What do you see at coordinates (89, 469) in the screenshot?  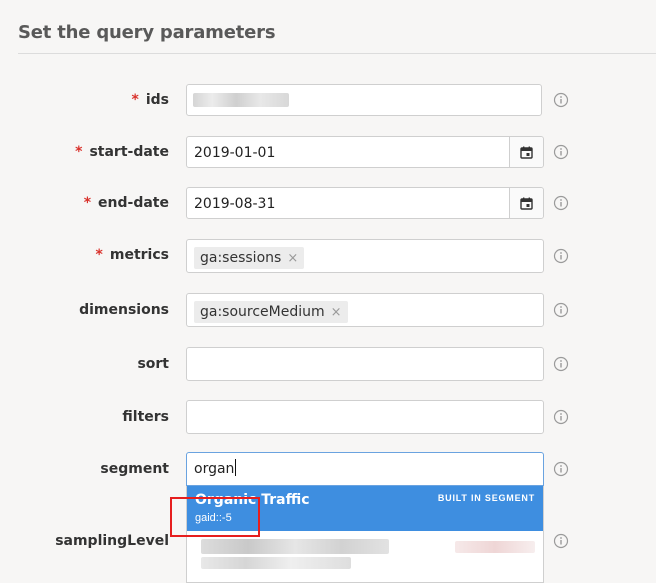 I see `segment-label: segment` at bounding box center [89, 469].